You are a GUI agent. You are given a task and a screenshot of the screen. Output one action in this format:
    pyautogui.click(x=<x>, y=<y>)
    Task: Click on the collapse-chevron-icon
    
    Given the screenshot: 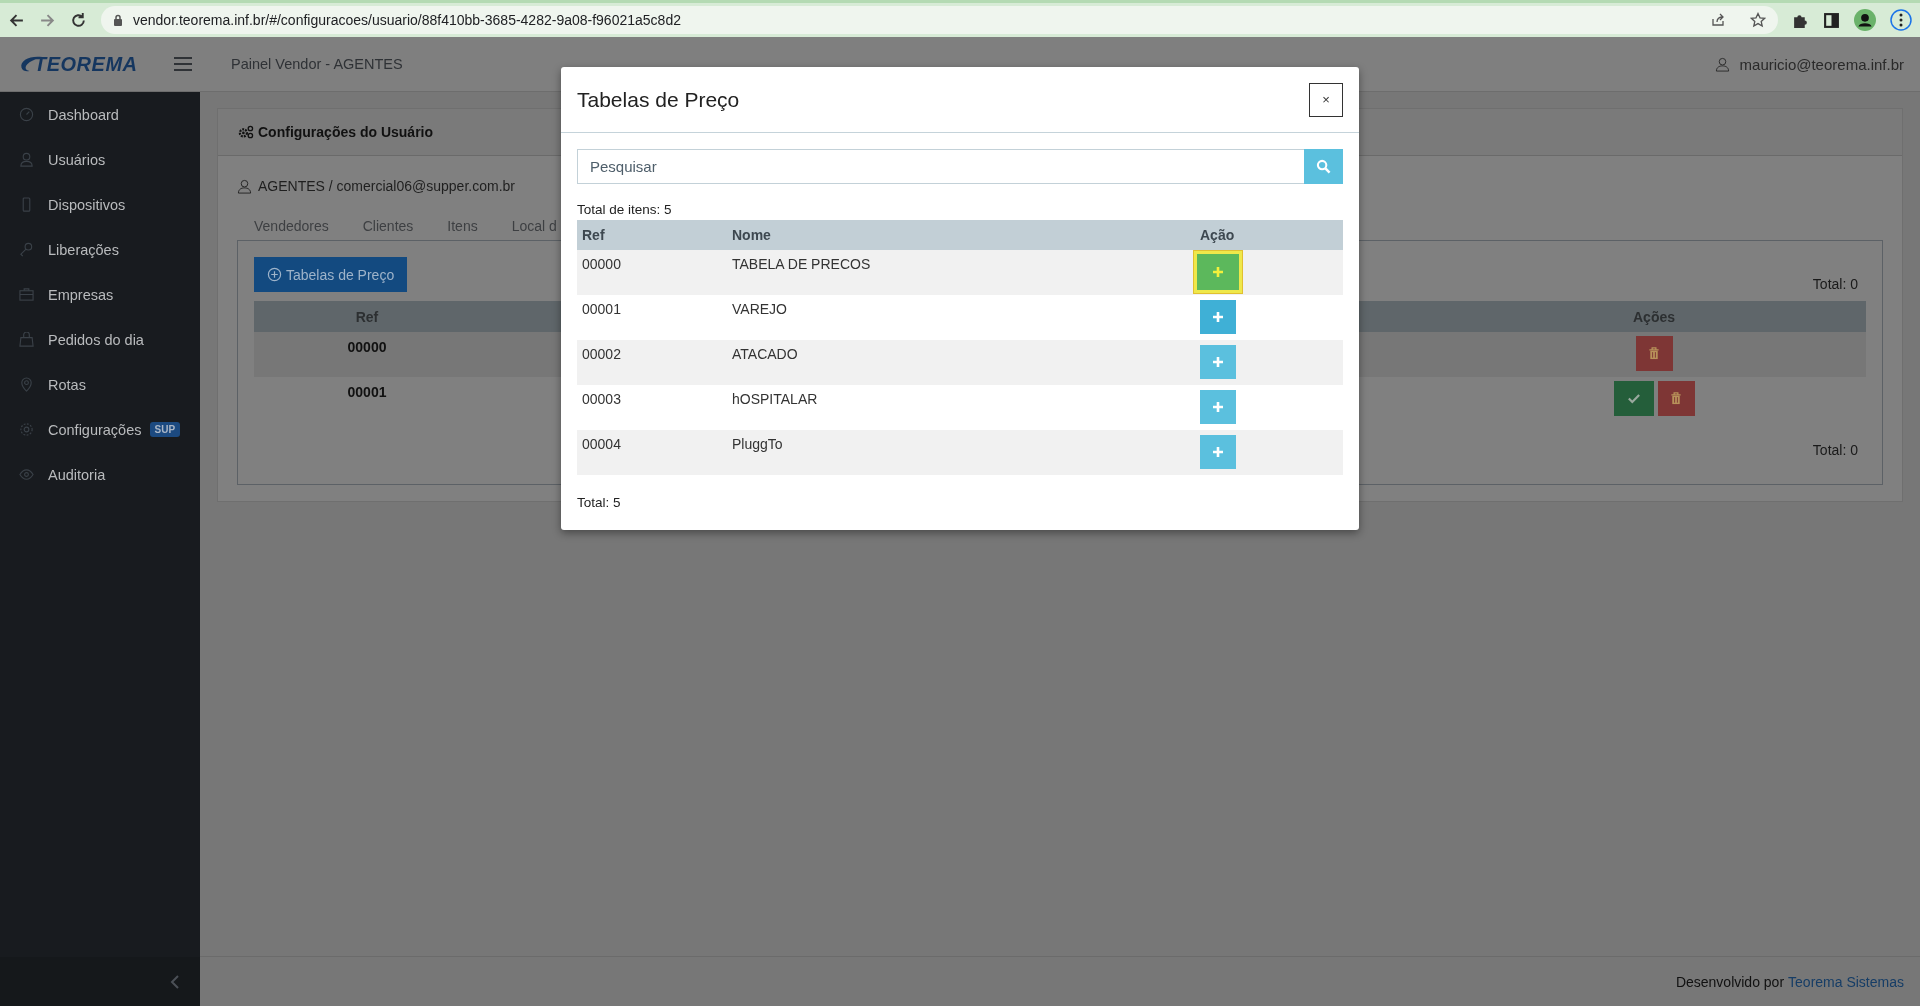 What is the action you would take?
    pyautogui.click(x=175, y=981)
    